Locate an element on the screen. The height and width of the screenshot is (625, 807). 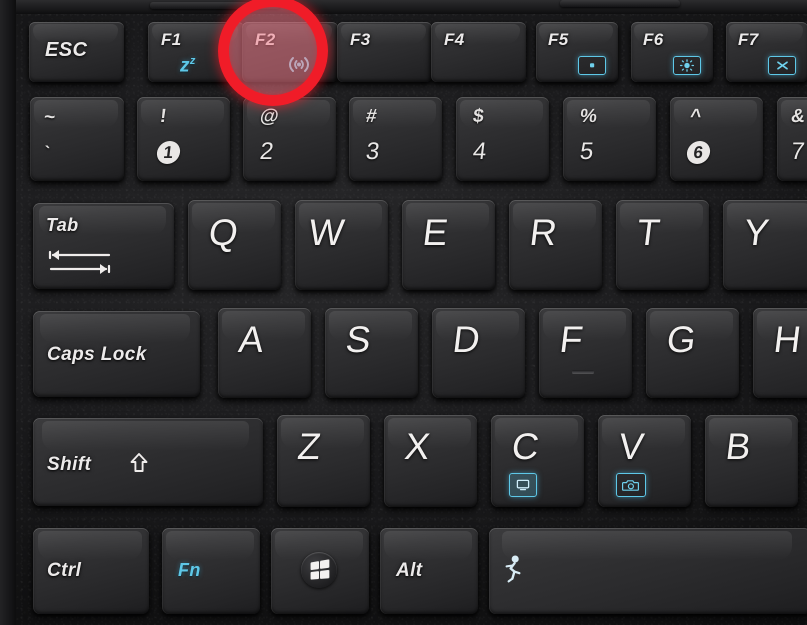
key-tilde: ~ ` is located at coordinates (77, 139).